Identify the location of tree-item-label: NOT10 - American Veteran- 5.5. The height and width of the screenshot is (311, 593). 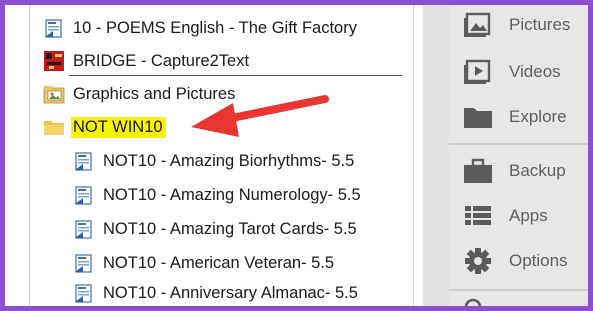
(219, 262).